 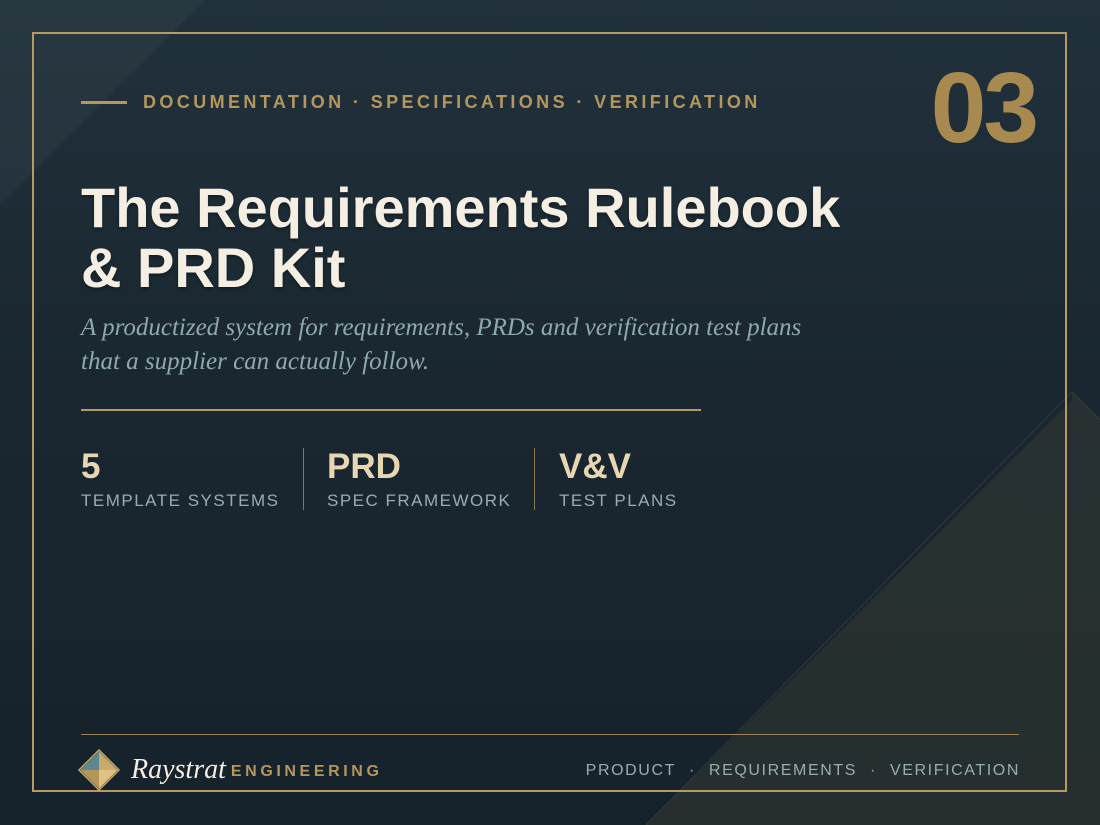 What do you see at coordinates (419, 500) in the screenshot?
I see `stat-label: SPEC FRAMEWORK` at bounding box center [419, 500].